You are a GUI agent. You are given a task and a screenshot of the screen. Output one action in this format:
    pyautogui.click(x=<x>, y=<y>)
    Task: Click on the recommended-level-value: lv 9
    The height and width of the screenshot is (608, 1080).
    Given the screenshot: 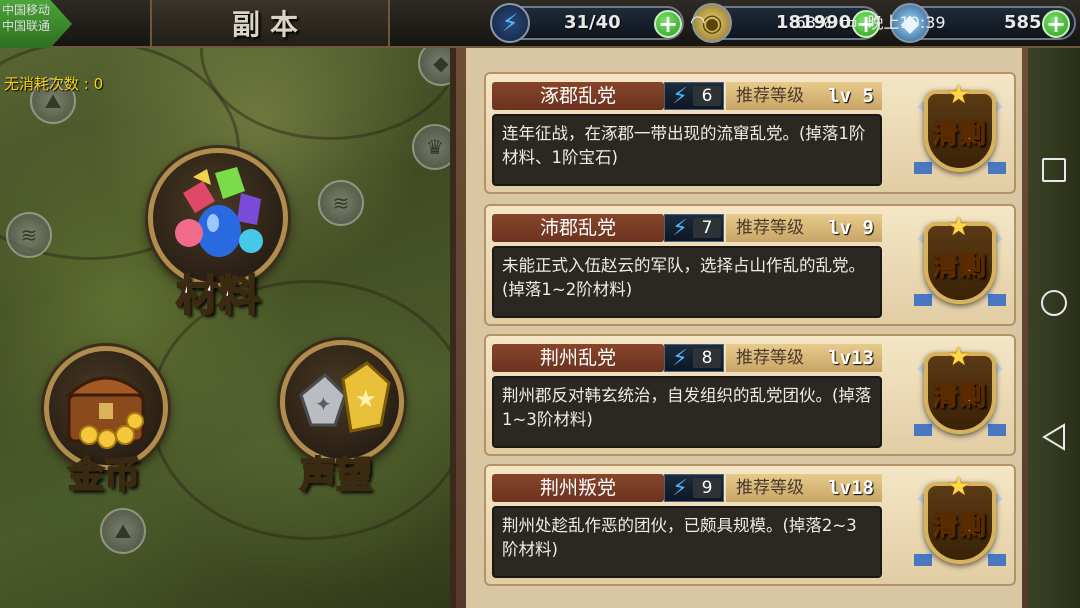 What is the action you would take?
    pyautogui.click(x=851, y=228)
    